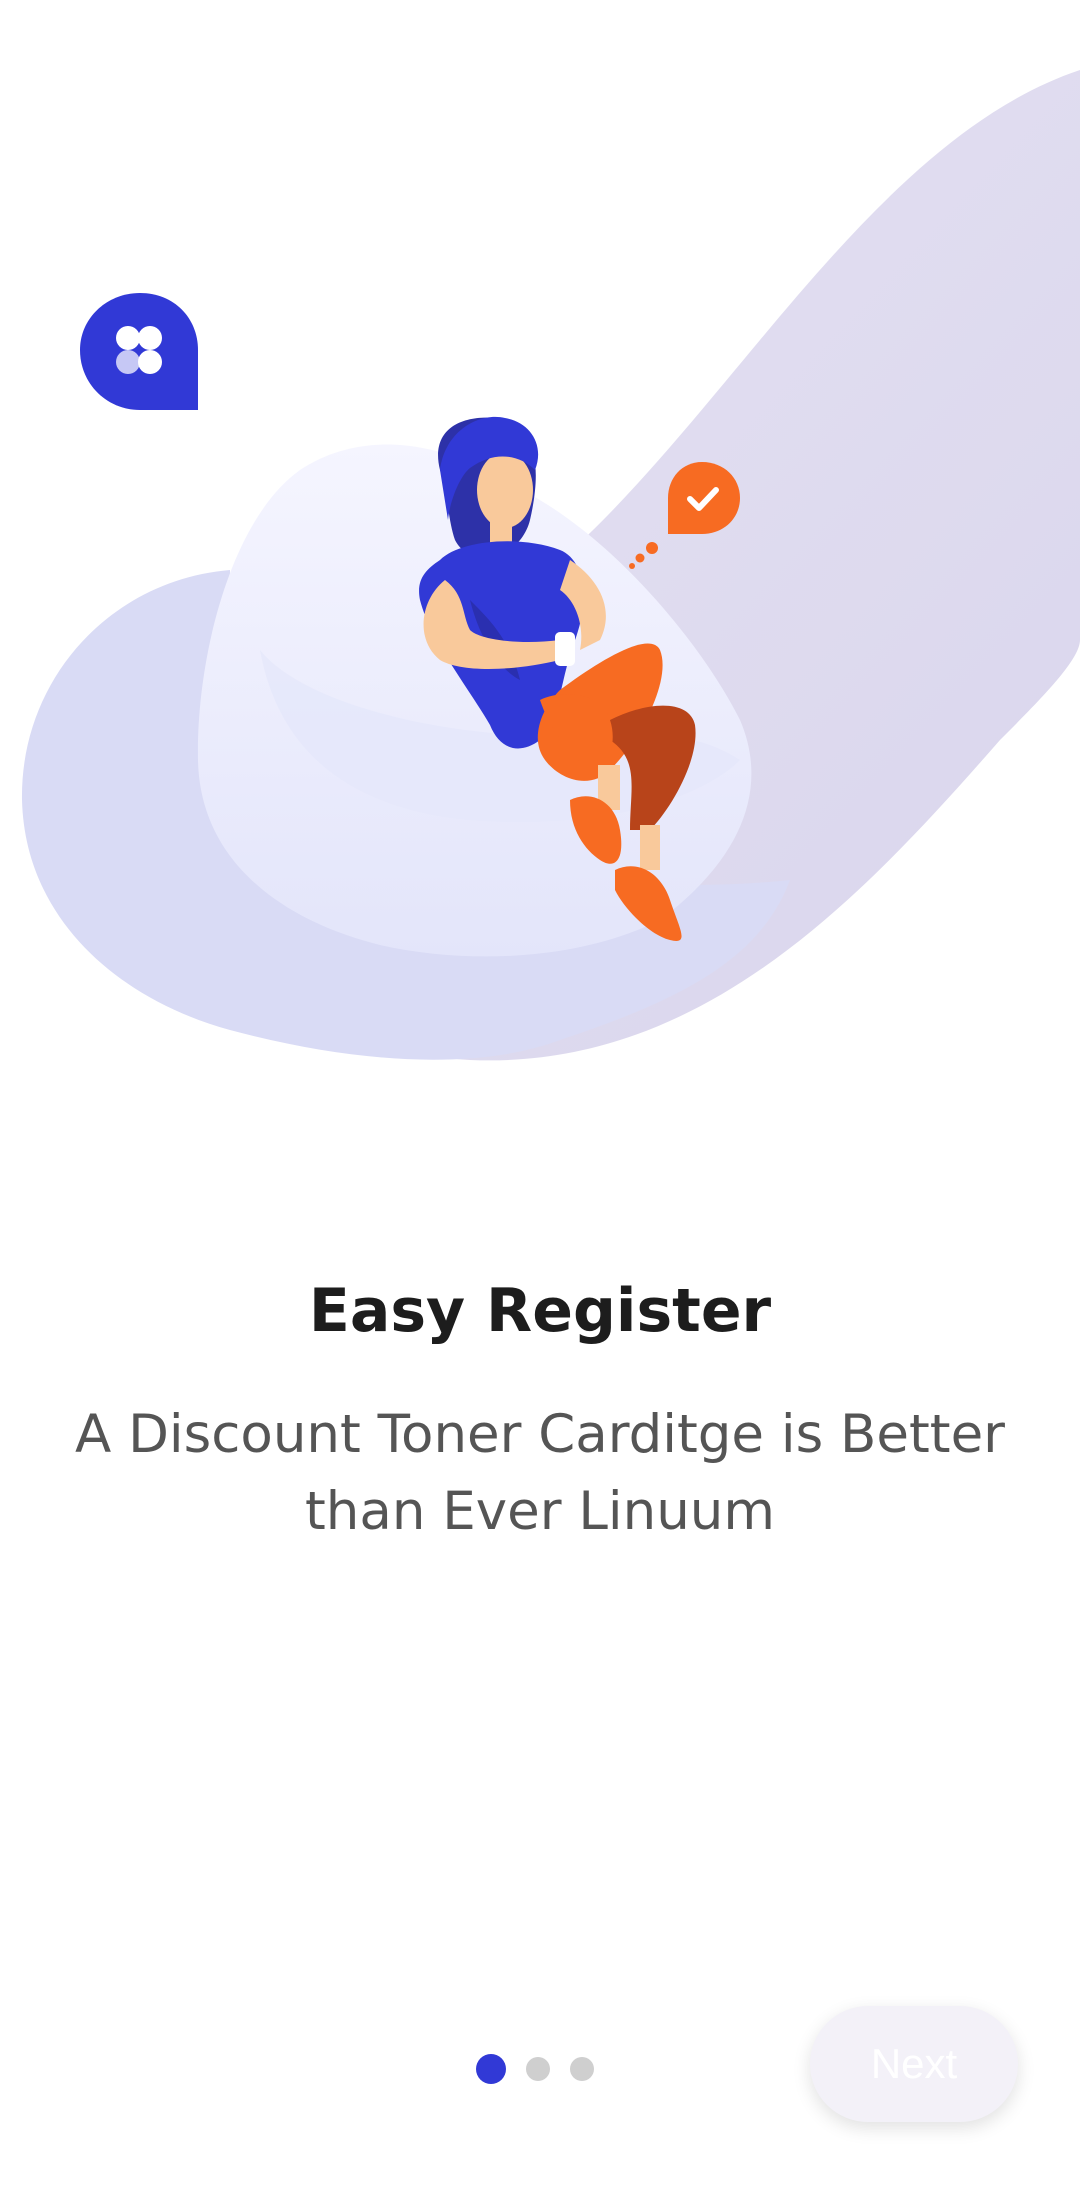  Describe the element at coordinates (704, 498) in the screenshot. I see `checkmark-bubble-icon` at that location.